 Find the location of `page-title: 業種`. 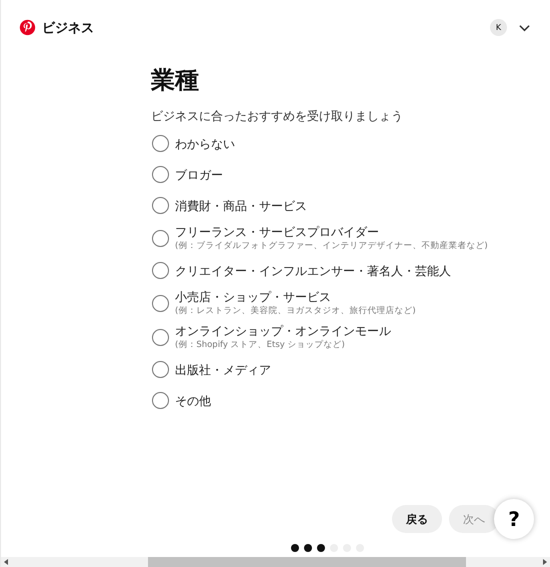

page-title: 業種 is located at coordinates (175, 80).